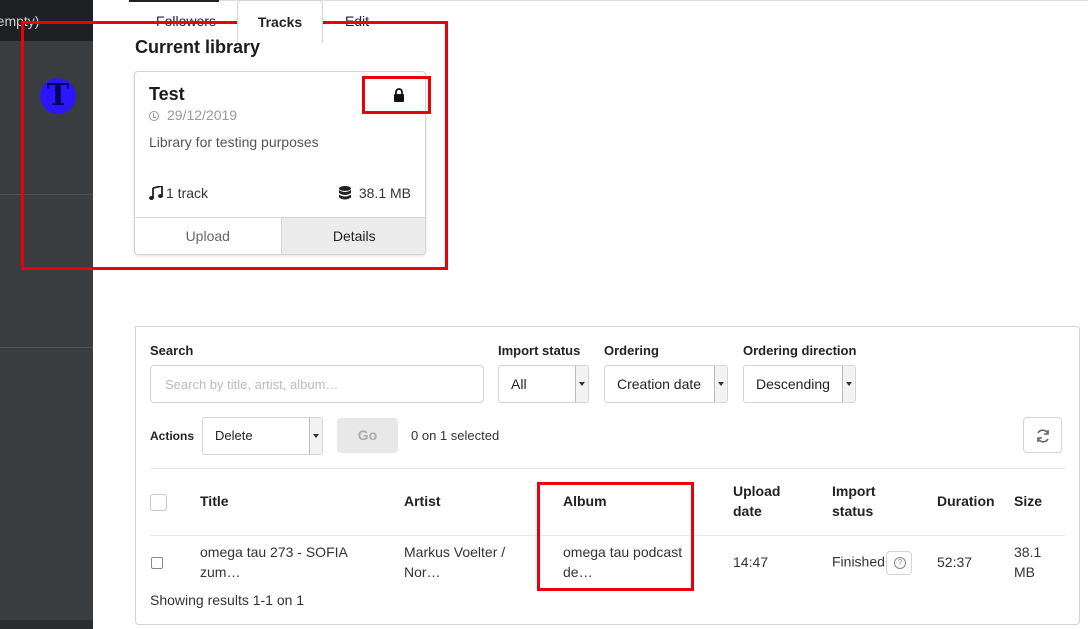  What do you see at coordinates (615, 536) in the screenshot?
I see `highlight-box-album` at bounding box center [615, 536].